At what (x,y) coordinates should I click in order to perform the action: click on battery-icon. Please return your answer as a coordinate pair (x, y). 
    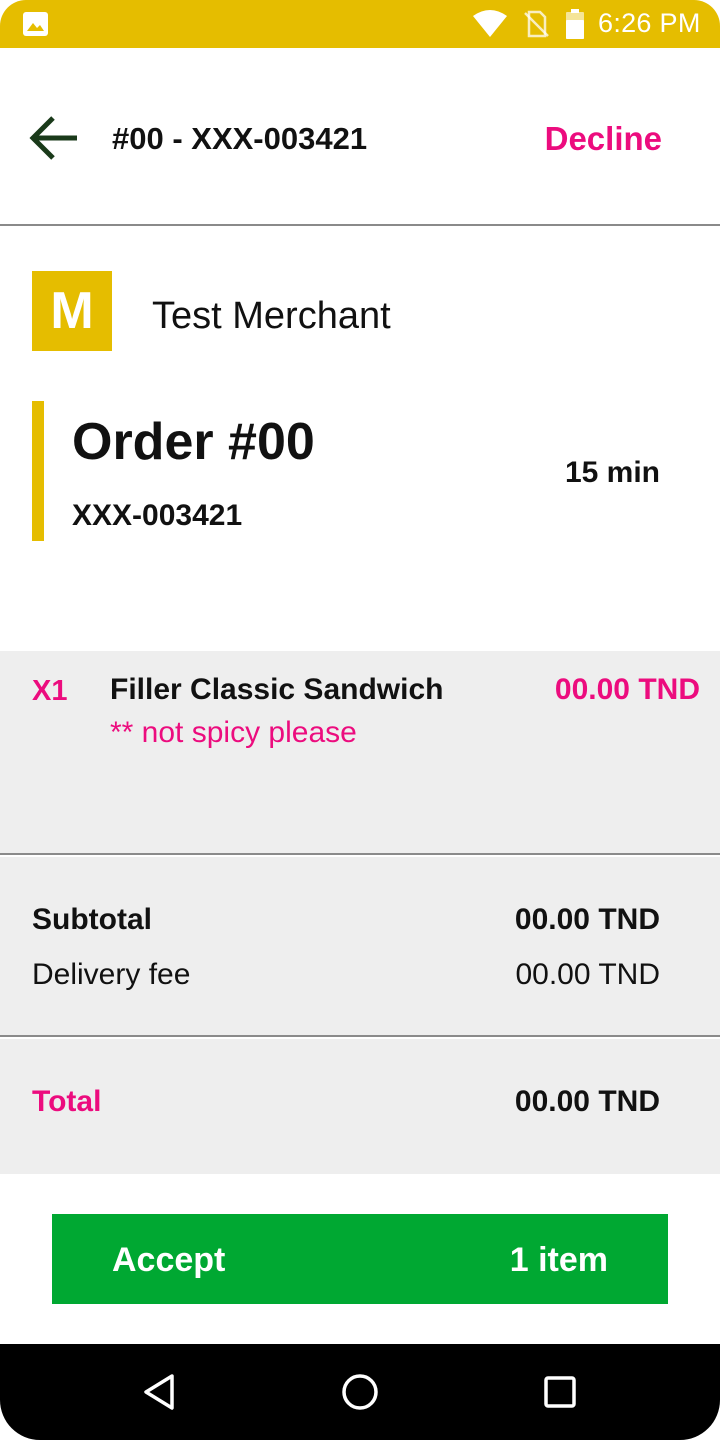
    Looking at the image, I should click on (575, 24).